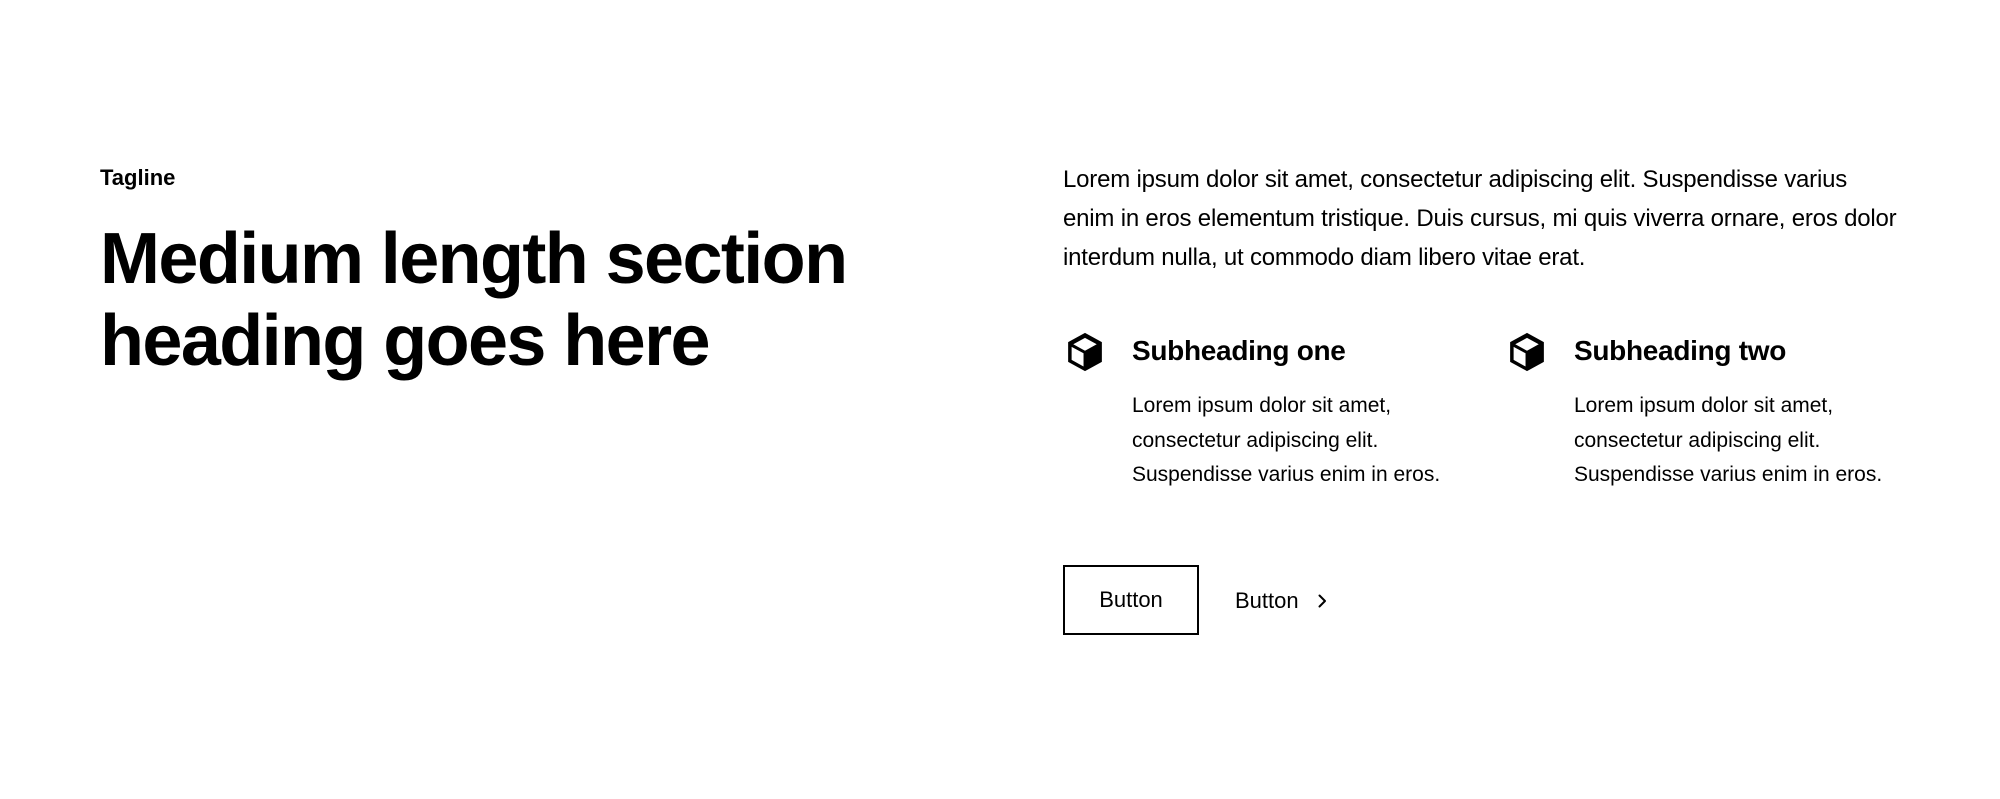 Image resolution: width=2000 pixels, height=799 pixels. What do you see at coordinates (490, 300) in the screenshot?
I see `section-heading: Medium length section heading goes here` at bounding box center [490, 300].